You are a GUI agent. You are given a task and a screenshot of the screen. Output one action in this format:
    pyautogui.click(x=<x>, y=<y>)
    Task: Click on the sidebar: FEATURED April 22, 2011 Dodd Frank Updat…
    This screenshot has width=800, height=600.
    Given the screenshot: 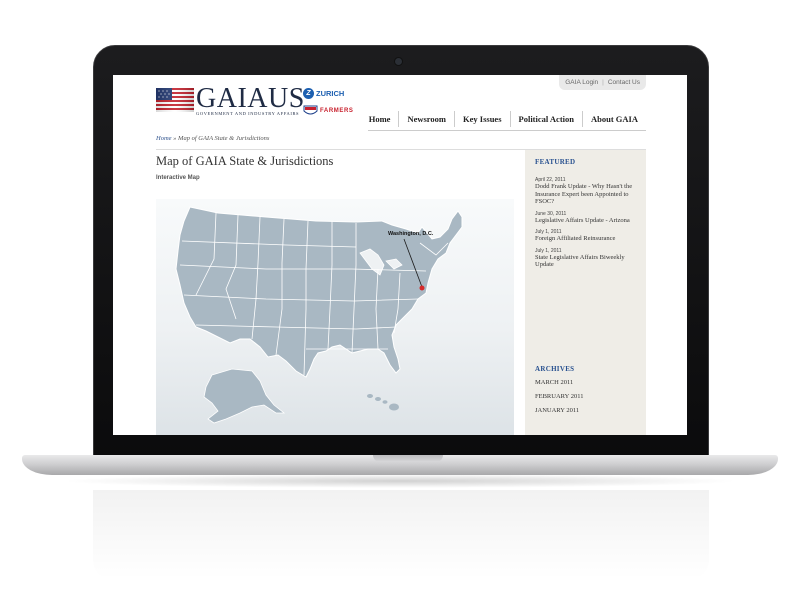 What is the action you would take?
    pyautogui.click(x=585, y=292)
    